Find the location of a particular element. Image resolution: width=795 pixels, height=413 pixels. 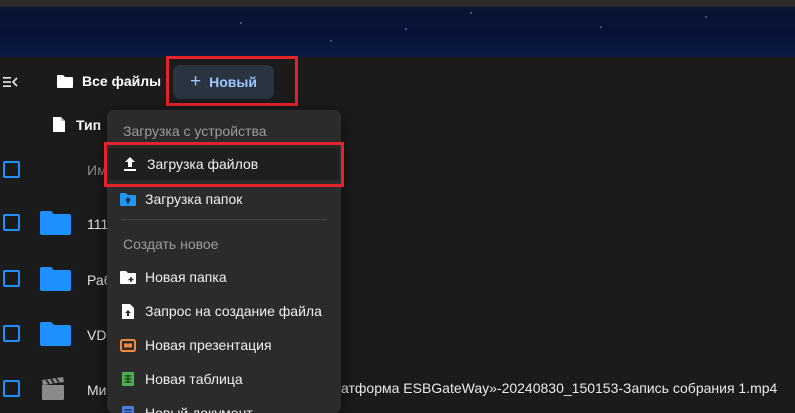

new-button-highlight is located at coordinates (232, 81).